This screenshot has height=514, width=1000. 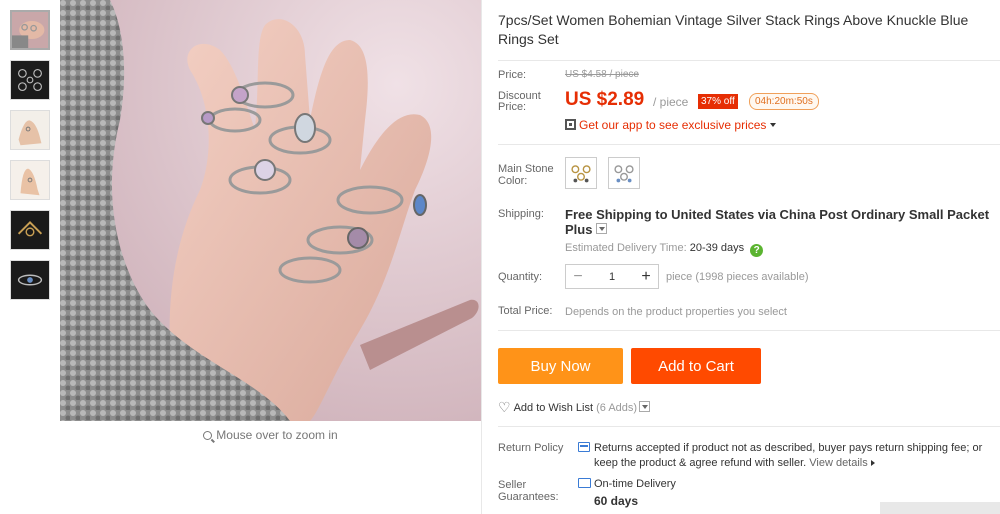 I want to click on truck-icon, so click(x=584, y=483).